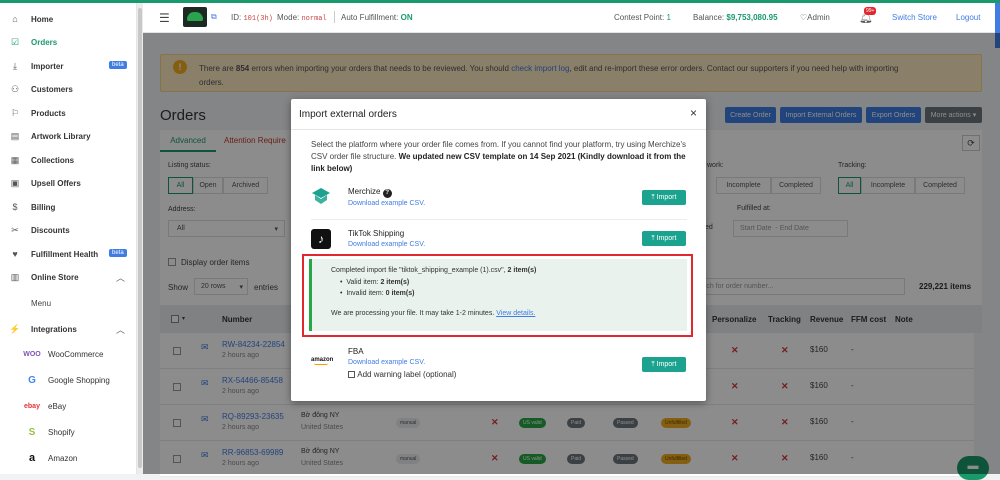 The width and height of the screenshot is (1000, 480). I want to click on orders-icon: ☑, so click(15, 41).